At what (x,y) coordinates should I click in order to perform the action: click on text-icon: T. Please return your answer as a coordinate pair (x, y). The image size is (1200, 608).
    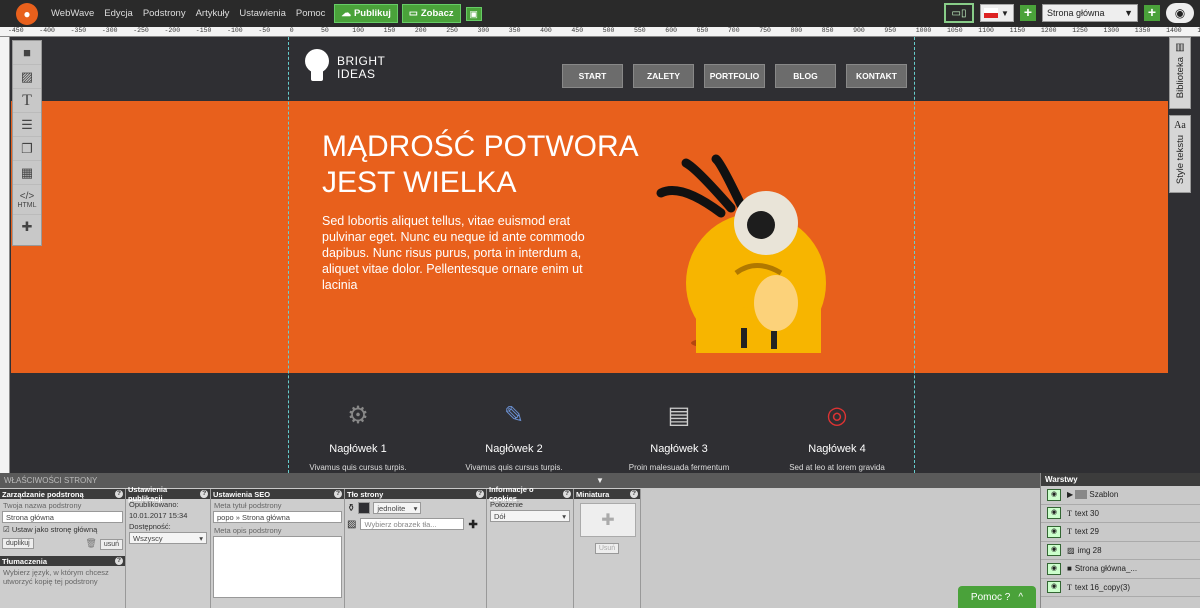
    Looking at the image, I should click on (1069, 532).